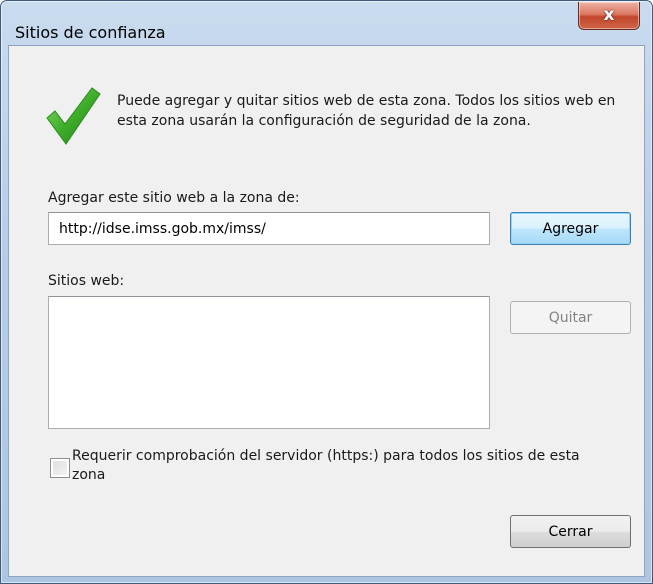 This screenshot has height=584, width=653. What do you see at coordinates (570, 317) in the screenshot?
I see `remove-button: Quitar` at bounding box center [570, 317].